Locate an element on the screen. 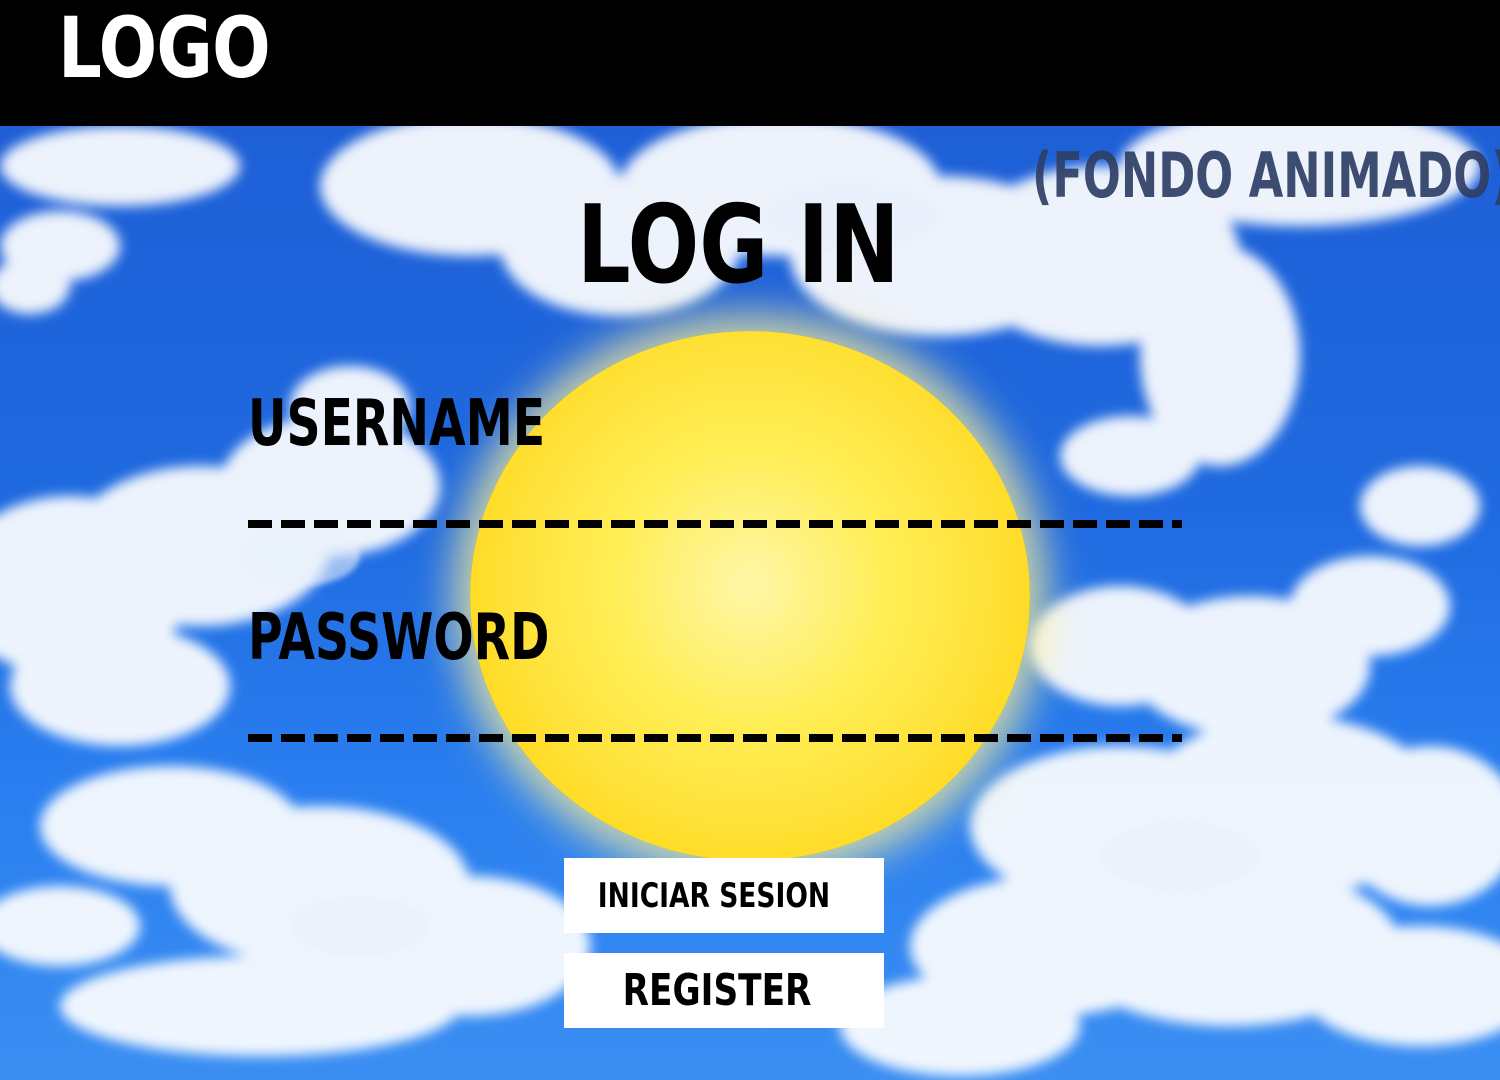  page-title: LOG IN is located at coordinates (738, 245).